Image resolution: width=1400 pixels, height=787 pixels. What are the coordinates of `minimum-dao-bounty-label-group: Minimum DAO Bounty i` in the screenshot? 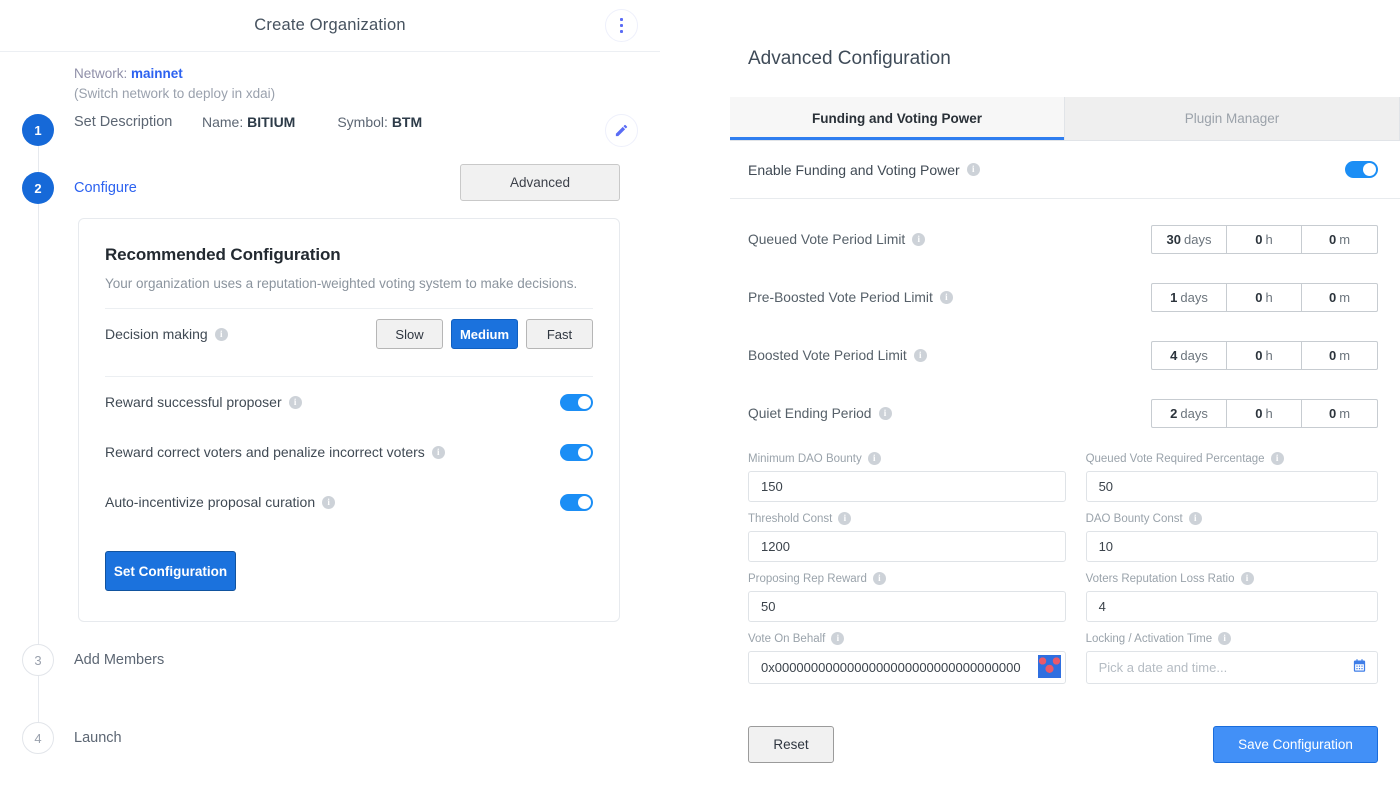 It's located at (907, 458).